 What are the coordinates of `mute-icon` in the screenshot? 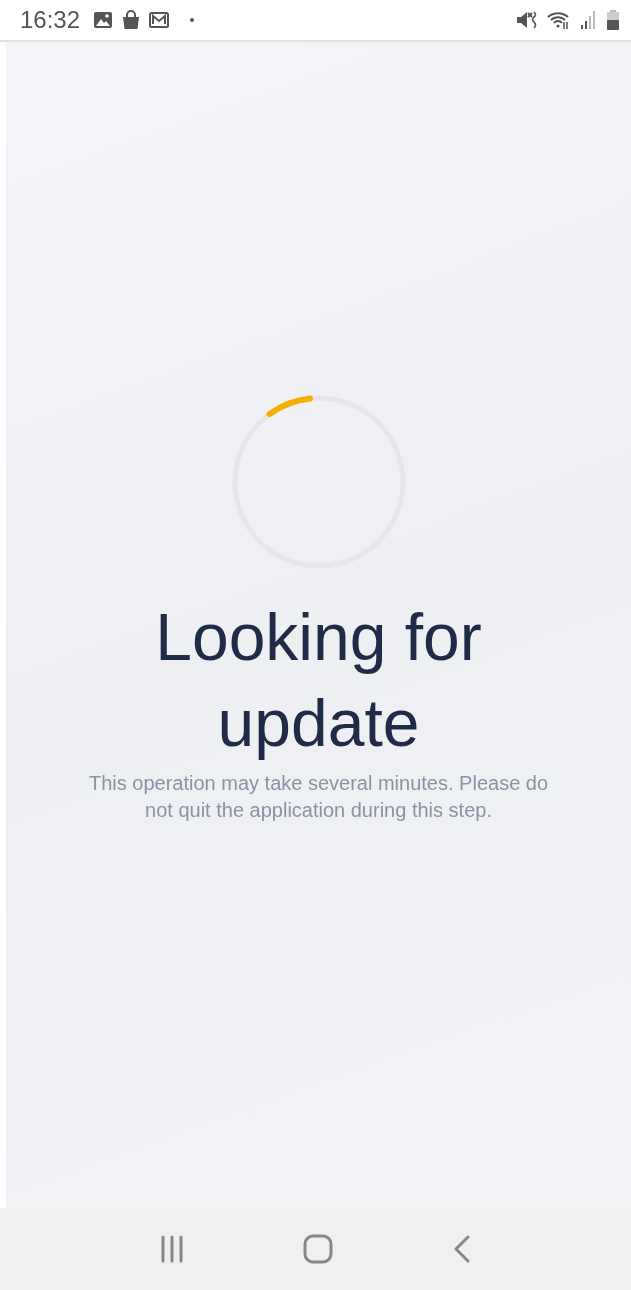 It's located at (527, 20).